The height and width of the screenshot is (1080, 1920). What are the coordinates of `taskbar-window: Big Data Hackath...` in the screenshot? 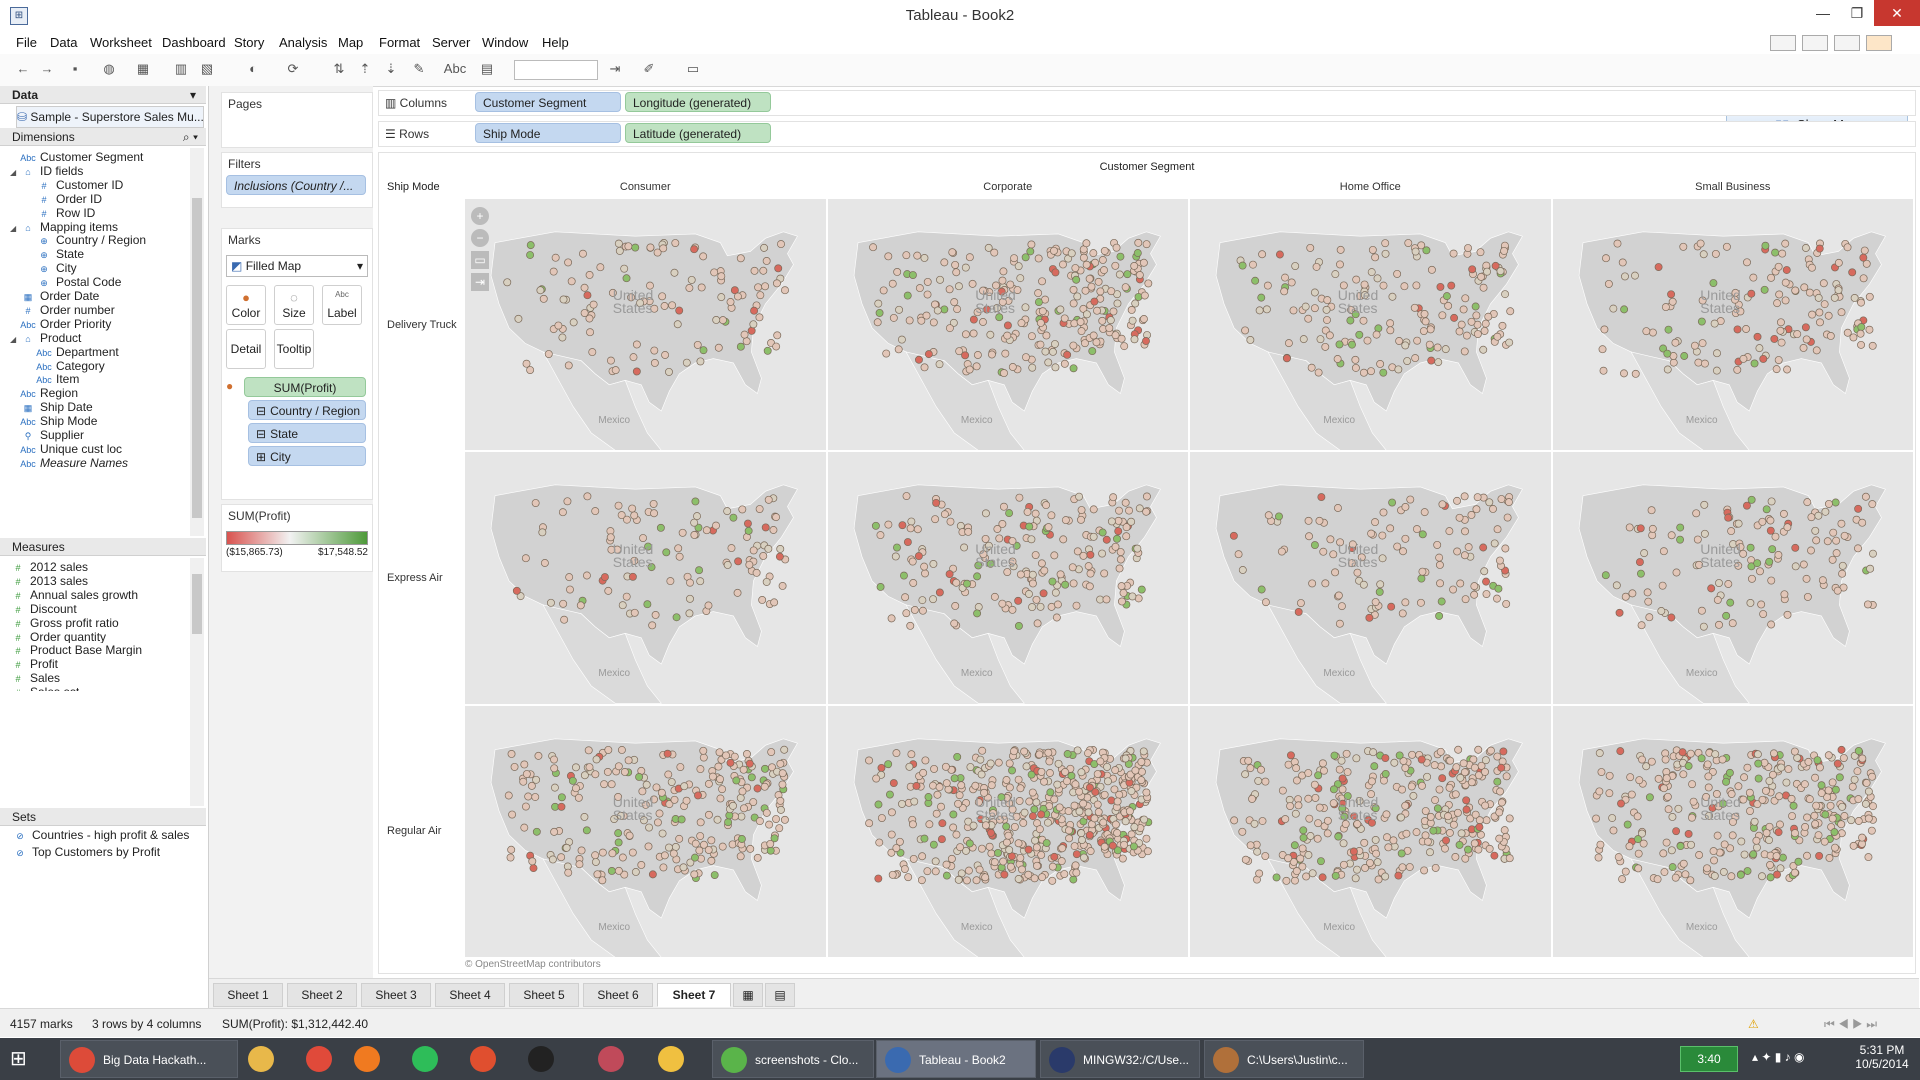 It's located at (149, 1059).